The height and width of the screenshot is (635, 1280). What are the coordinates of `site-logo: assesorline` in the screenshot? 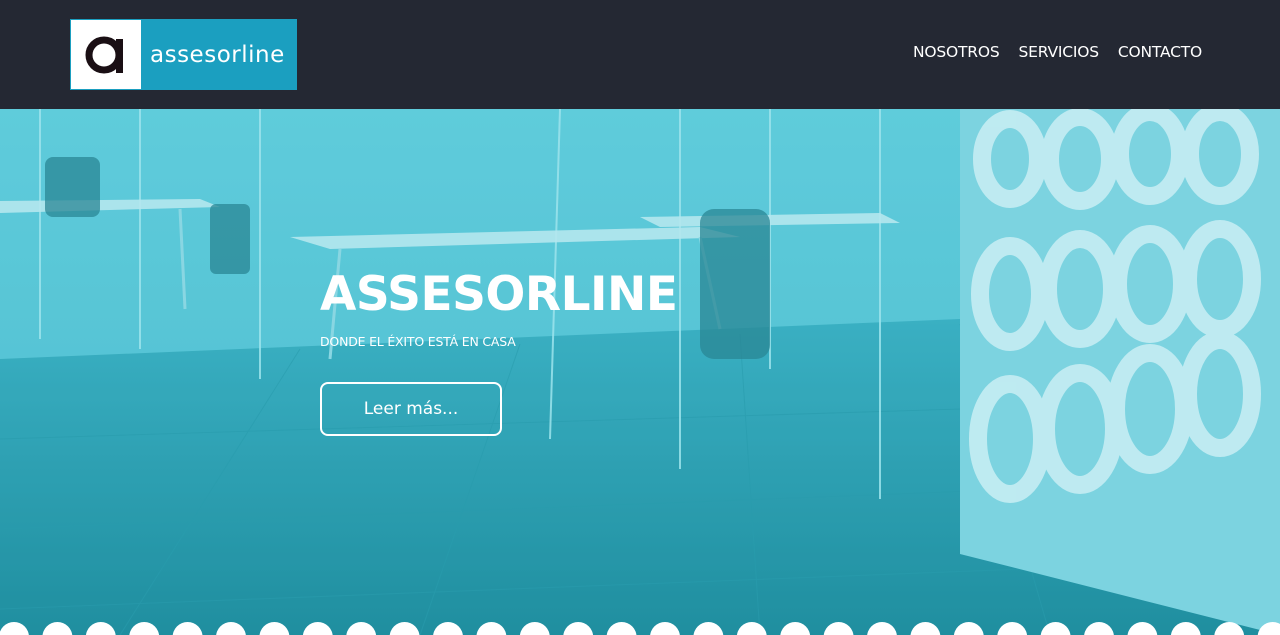 It's located at (183, 54).